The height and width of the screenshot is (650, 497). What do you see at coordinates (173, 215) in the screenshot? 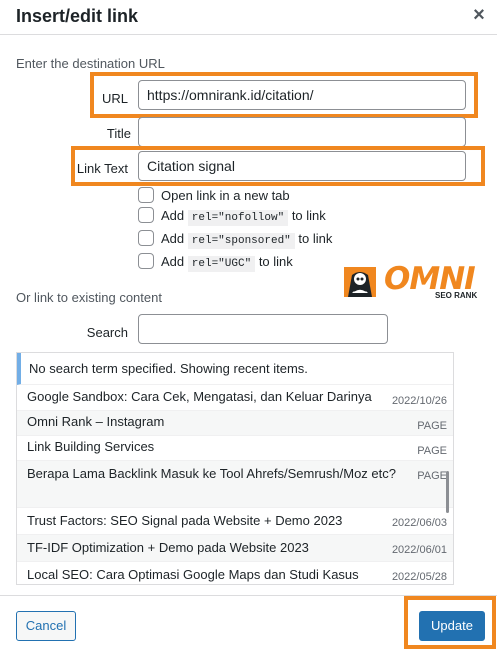
I see `nofollow-pre: Add` at bounding box center [173, 215].